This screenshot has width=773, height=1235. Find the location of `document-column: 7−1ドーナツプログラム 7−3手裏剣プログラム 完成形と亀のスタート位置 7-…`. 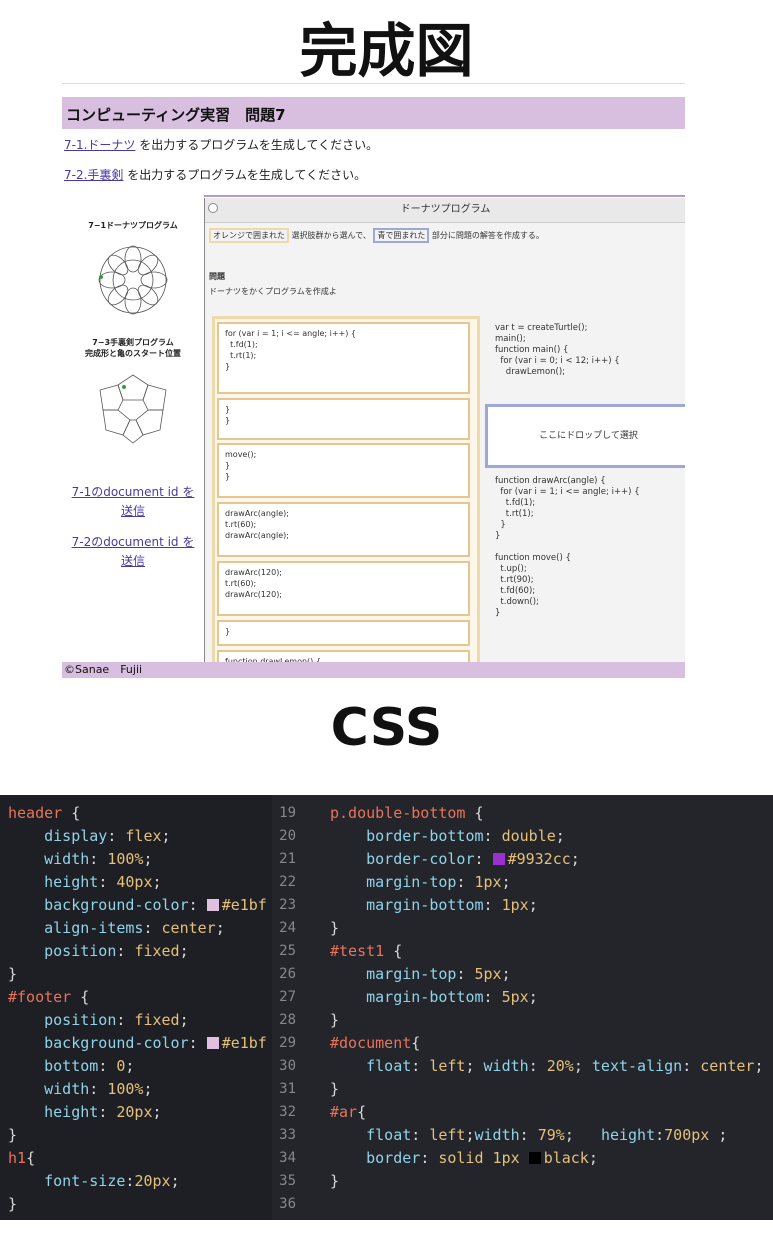

document-column: 7−1ドーナツプログラム 7−3手裏剣プログラム 完成形と亀のスタート位置 7-… is located at coordinates (133, 439).